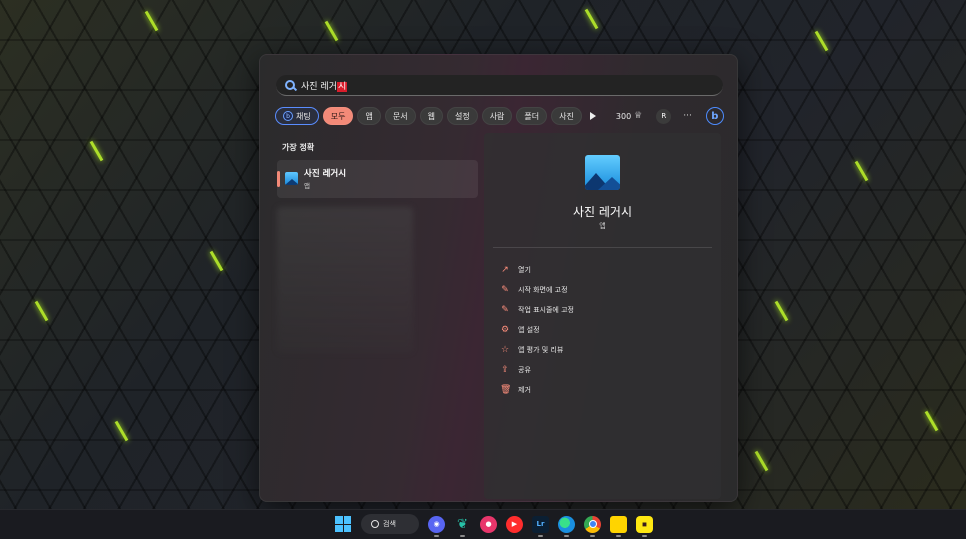  Describe the element at coordinates (532, 116) in the screenshot. I see `filter-folders: 폴더` at that location.